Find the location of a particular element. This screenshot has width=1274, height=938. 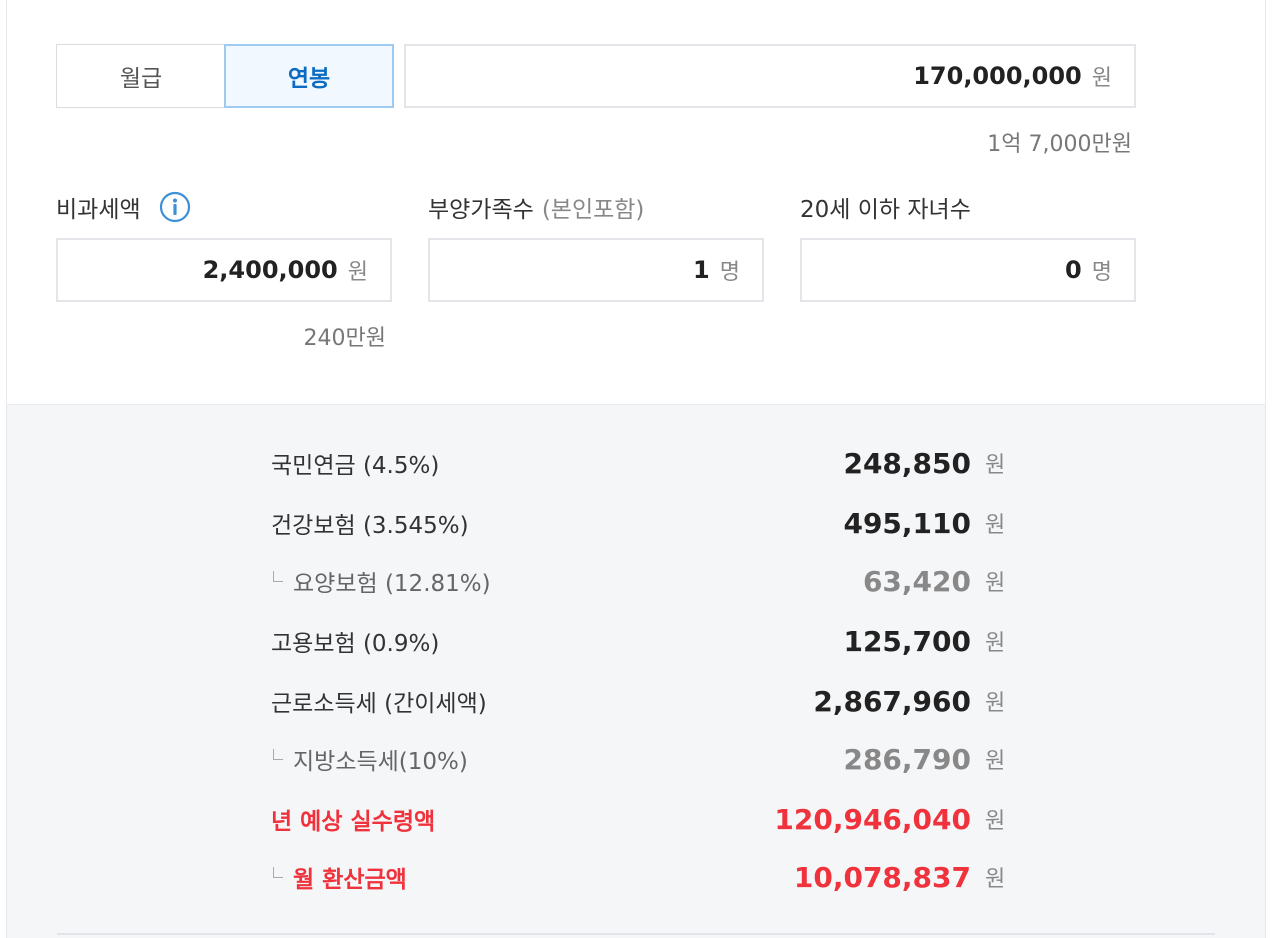

salary-input: 170,000,000 원 is located at coordinates (770, 76).